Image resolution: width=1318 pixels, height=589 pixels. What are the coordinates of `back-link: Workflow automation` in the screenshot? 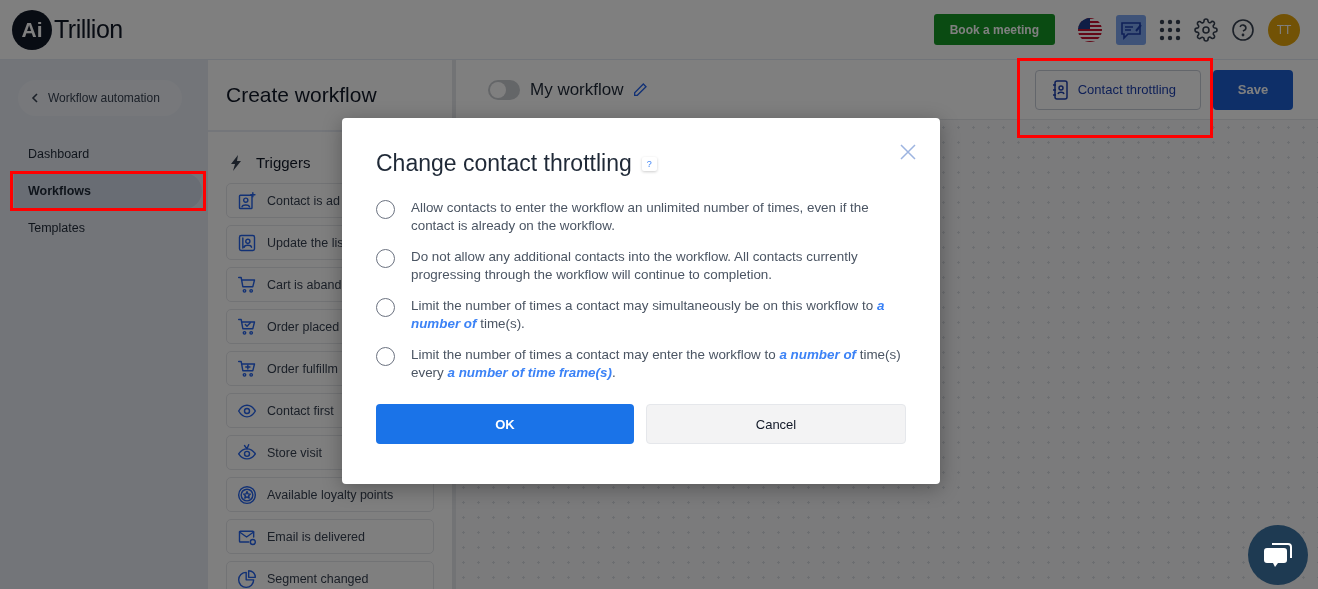 It's located at (100, 98).